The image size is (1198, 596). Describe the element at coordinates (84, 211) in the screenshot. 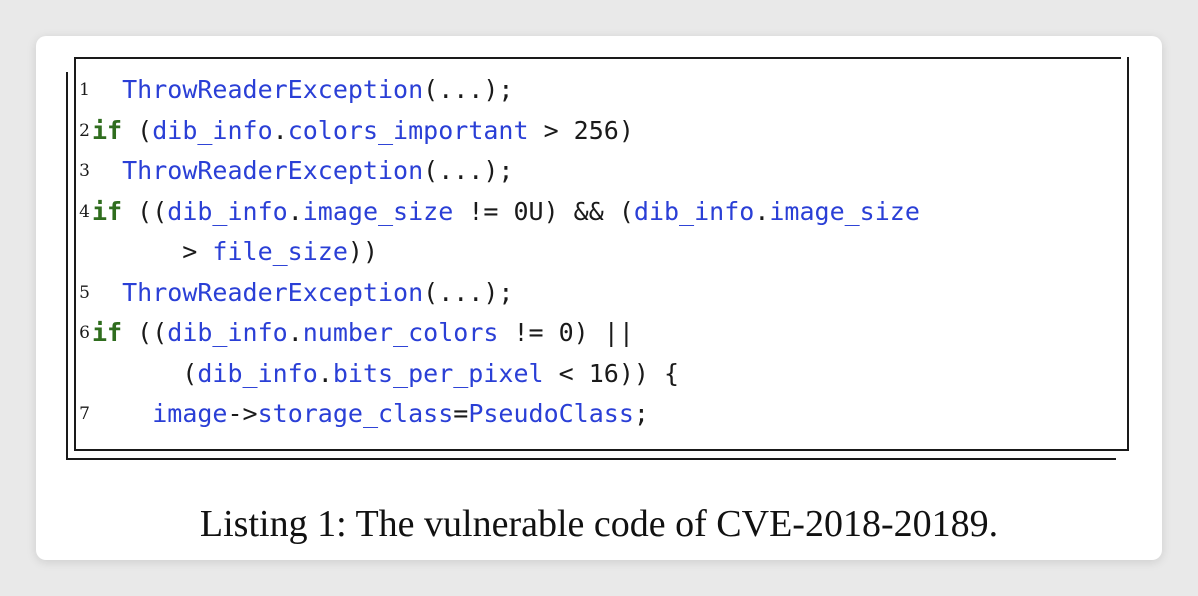

I see `line-number: 4` at that location.